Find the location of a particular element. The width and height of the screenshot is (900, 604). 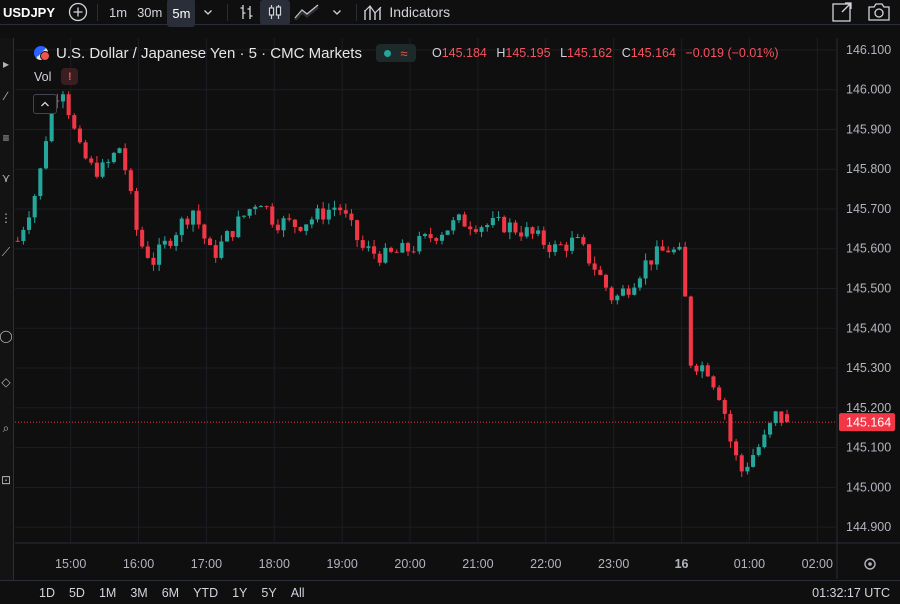

plus-circle-icon is located at coordinates (78, 12).